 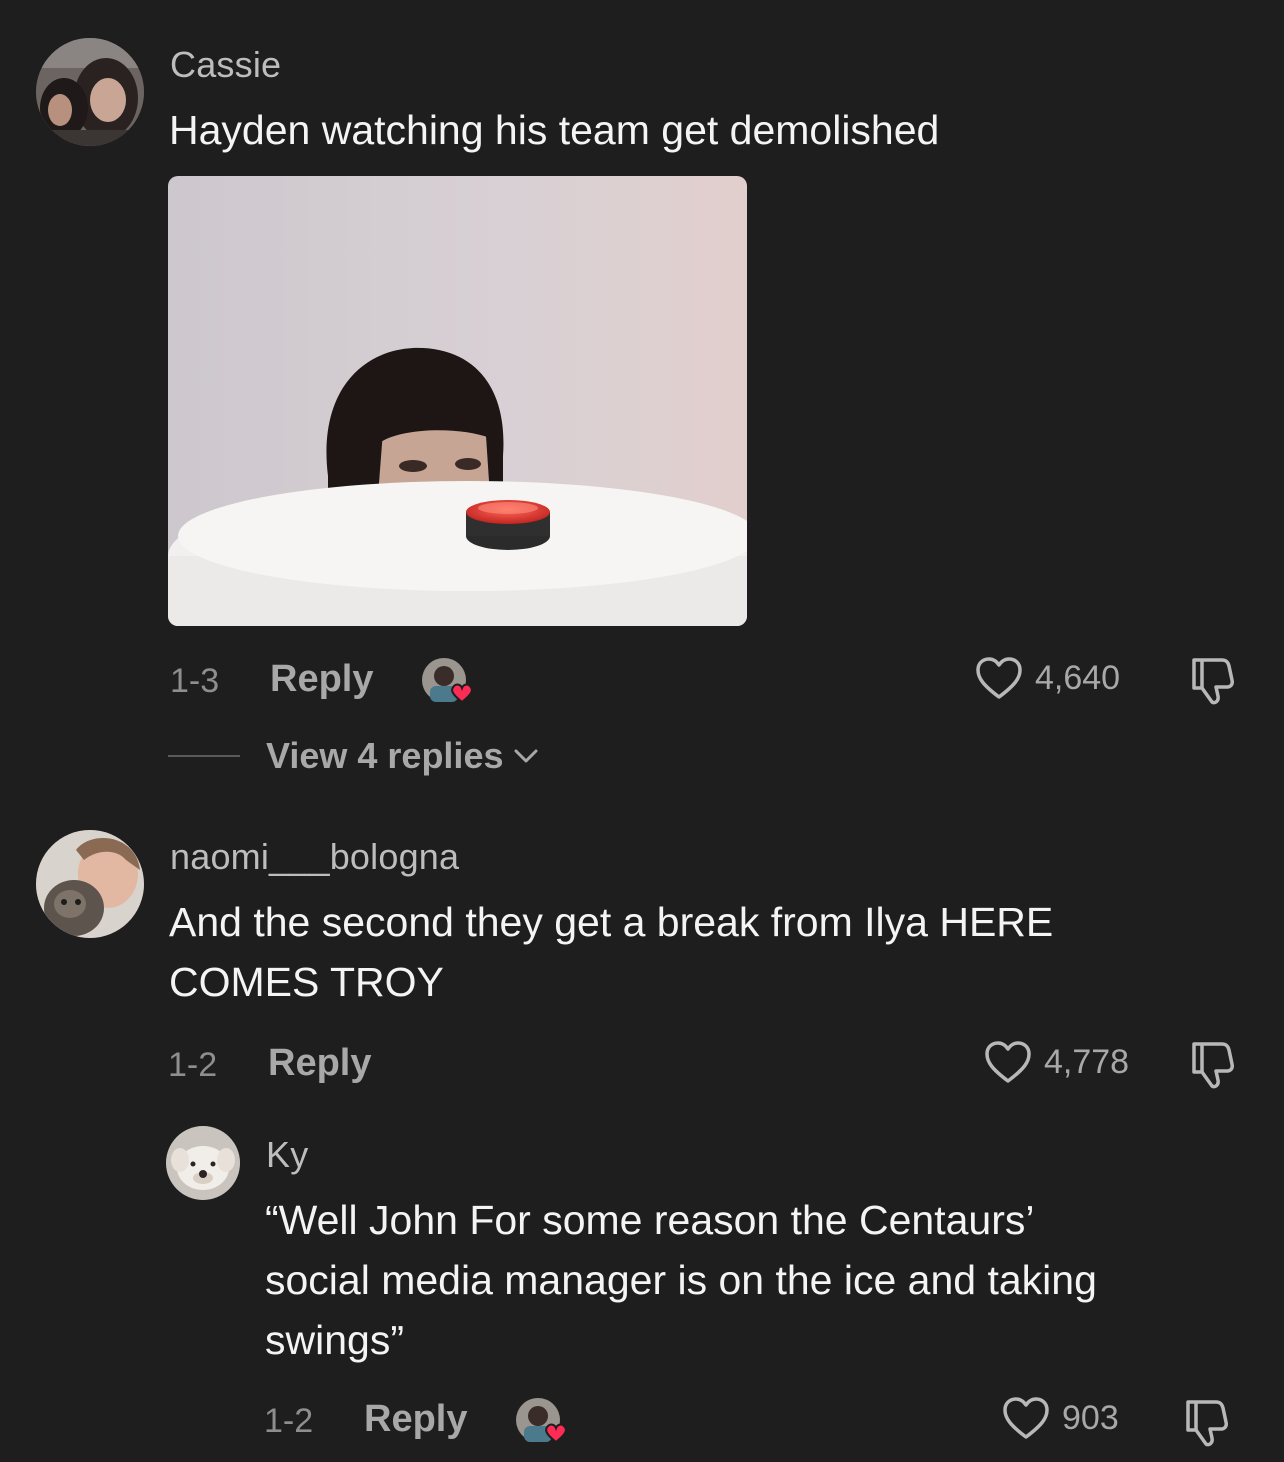 I want to click on view-replies-button: View 4 replies, so click(x=353, y=756).